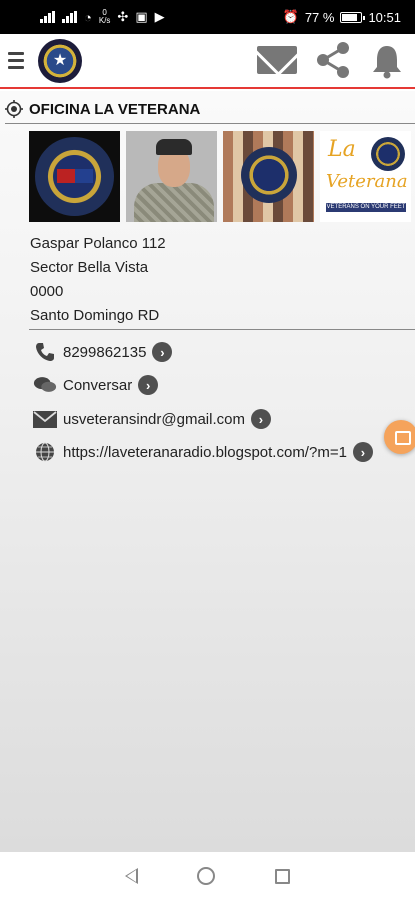 This screenshot has width=415, height=900. What do you see at coordinates (95, 315) in the screenshot?
I see `address-line-4: Santo Domingo RD` at bounding box center [95, 315].